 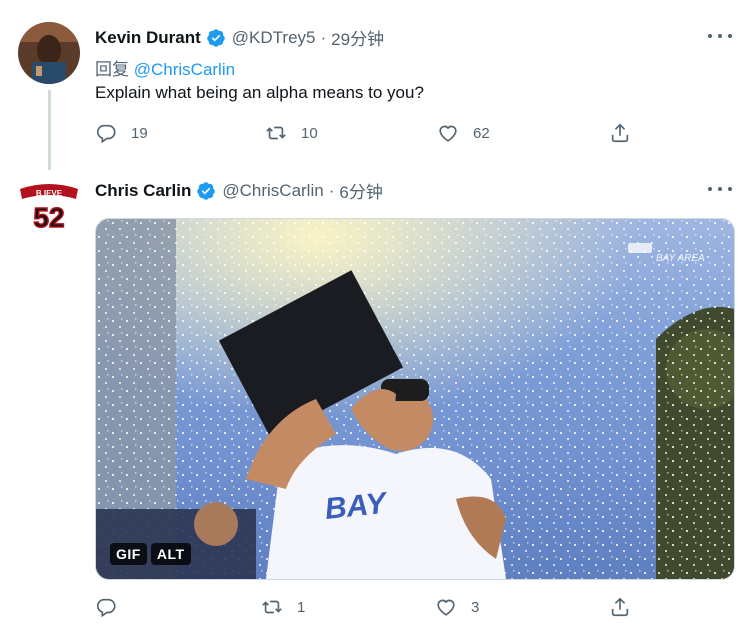 I want to click on svg-text: B IEVE, so click(x=49, y=193).